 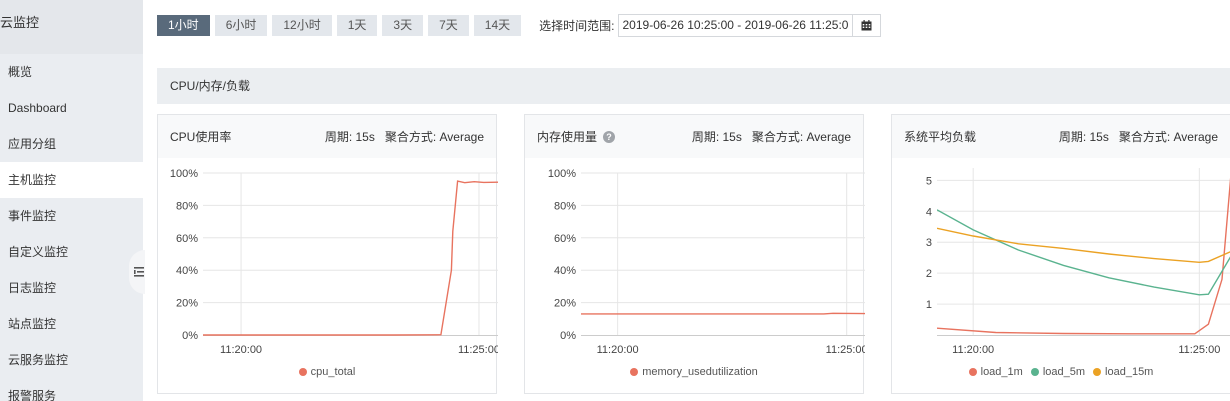 I want to click on system-load-chart: 1 2 3 4 5 11:20:00 11:25:00, so click(x=1078, y=262).